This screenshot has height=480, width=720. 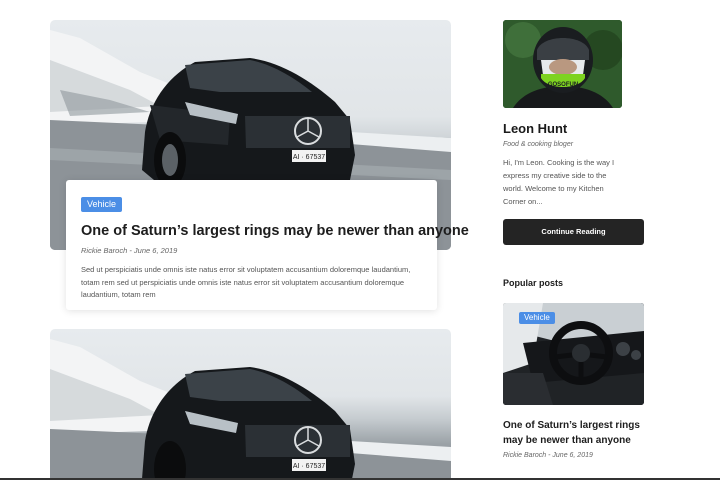 What do you see at coordinates (562, 64) in the screenshot?
I see `author-avatar: GOSOFUN` at bounding box center [562, 64].